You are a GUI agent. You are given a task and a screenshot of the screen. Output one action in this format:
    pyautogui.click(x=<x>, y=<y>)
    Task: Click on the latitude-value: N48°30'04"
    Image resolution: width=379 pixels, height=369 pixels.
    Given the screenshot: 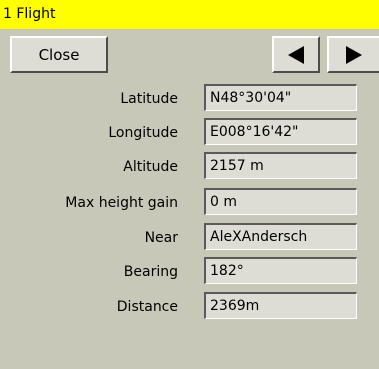 What is the action you would take?
    pyautogui.click(x=280, y=97)
    